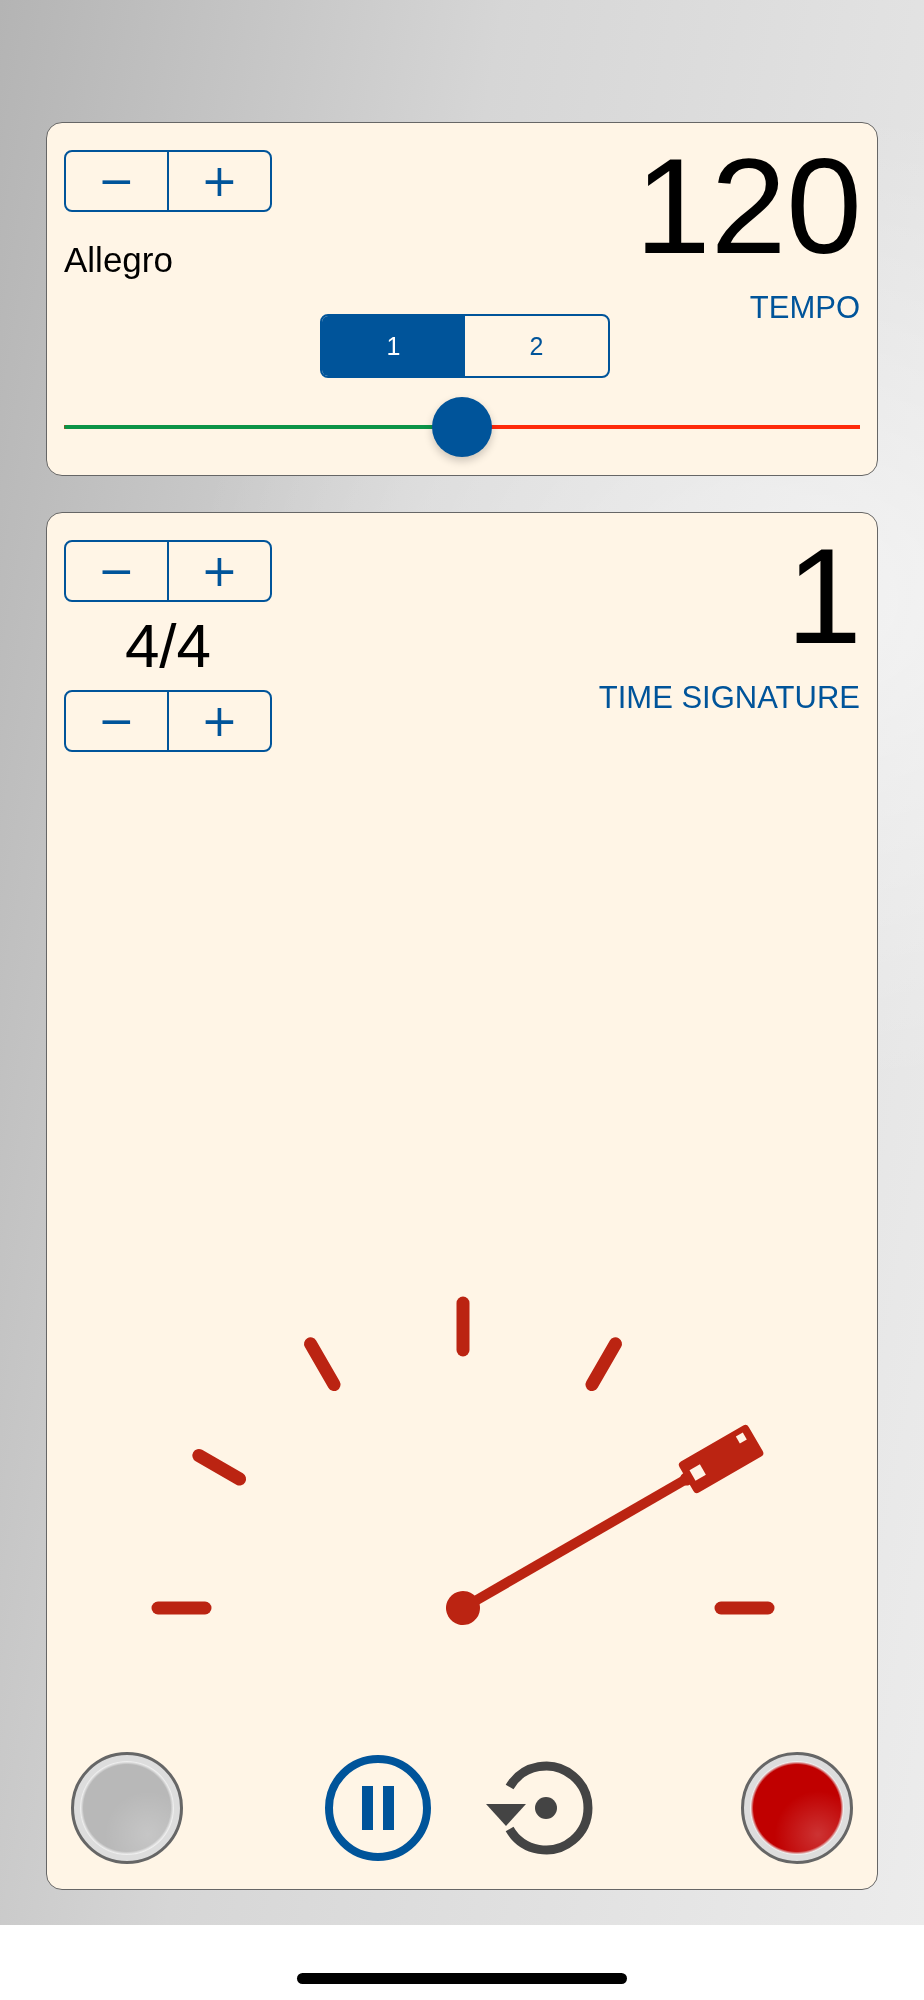 The width and height of the screenshot is (924, 2000). What do you see at coordinates (168, 646) in the screenshot?
I see `time-signature-value: 4/4` at bounding box center [168, 646].